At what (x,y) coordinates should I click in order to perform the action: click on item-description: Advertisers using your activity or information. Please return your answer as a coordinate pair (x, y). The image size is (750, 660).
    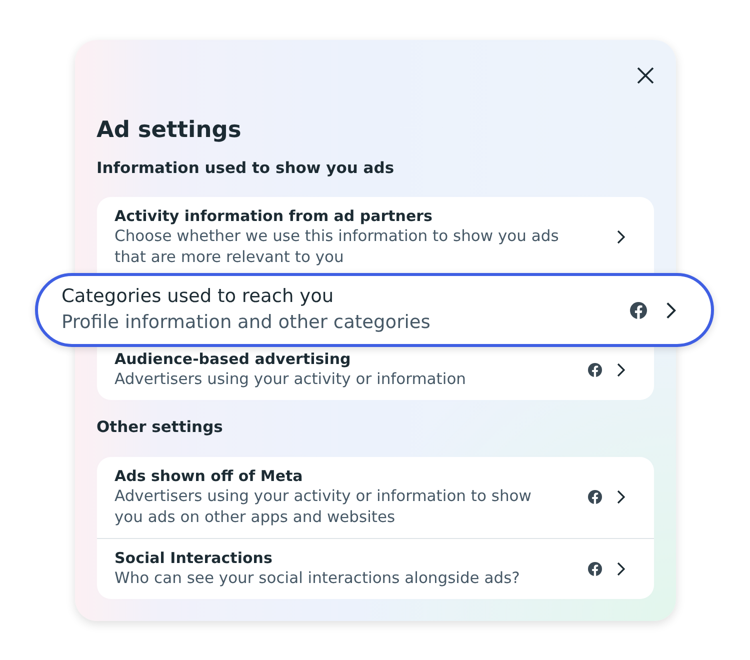
    Looking at the image, I should click on (290, 379).